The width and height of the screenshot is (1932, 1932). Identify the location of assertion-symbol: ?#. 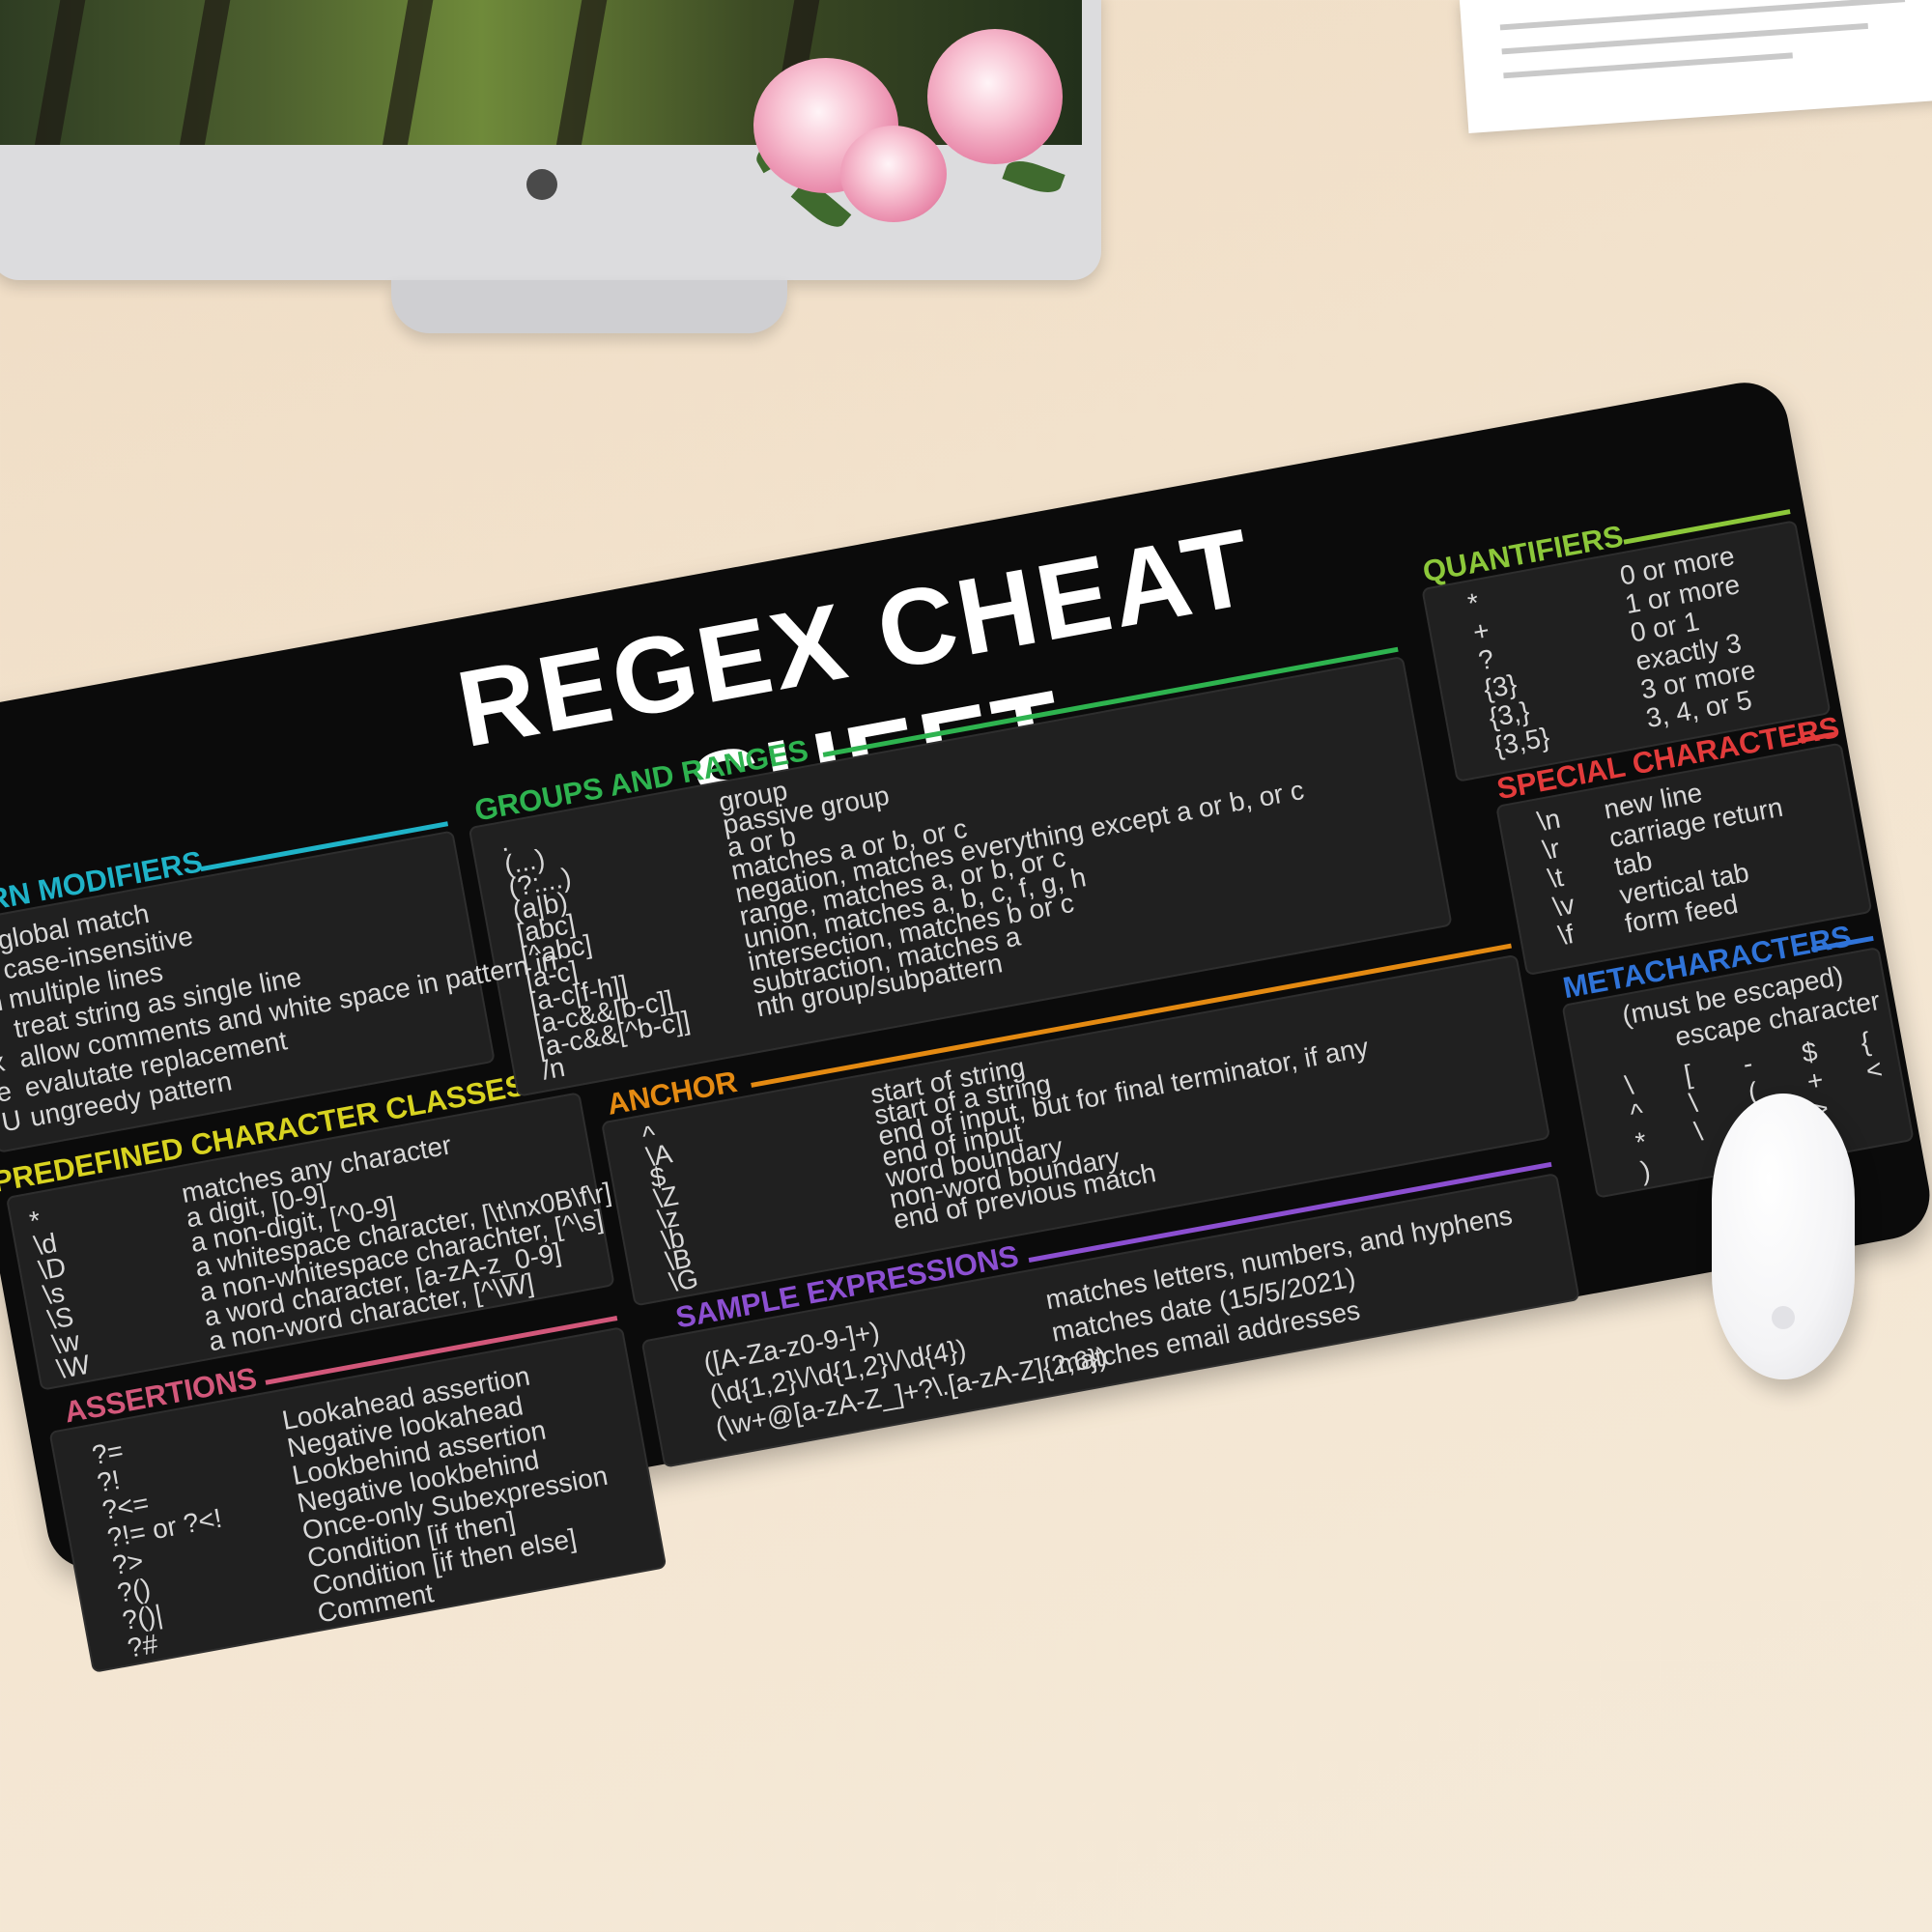
(142, 1645).